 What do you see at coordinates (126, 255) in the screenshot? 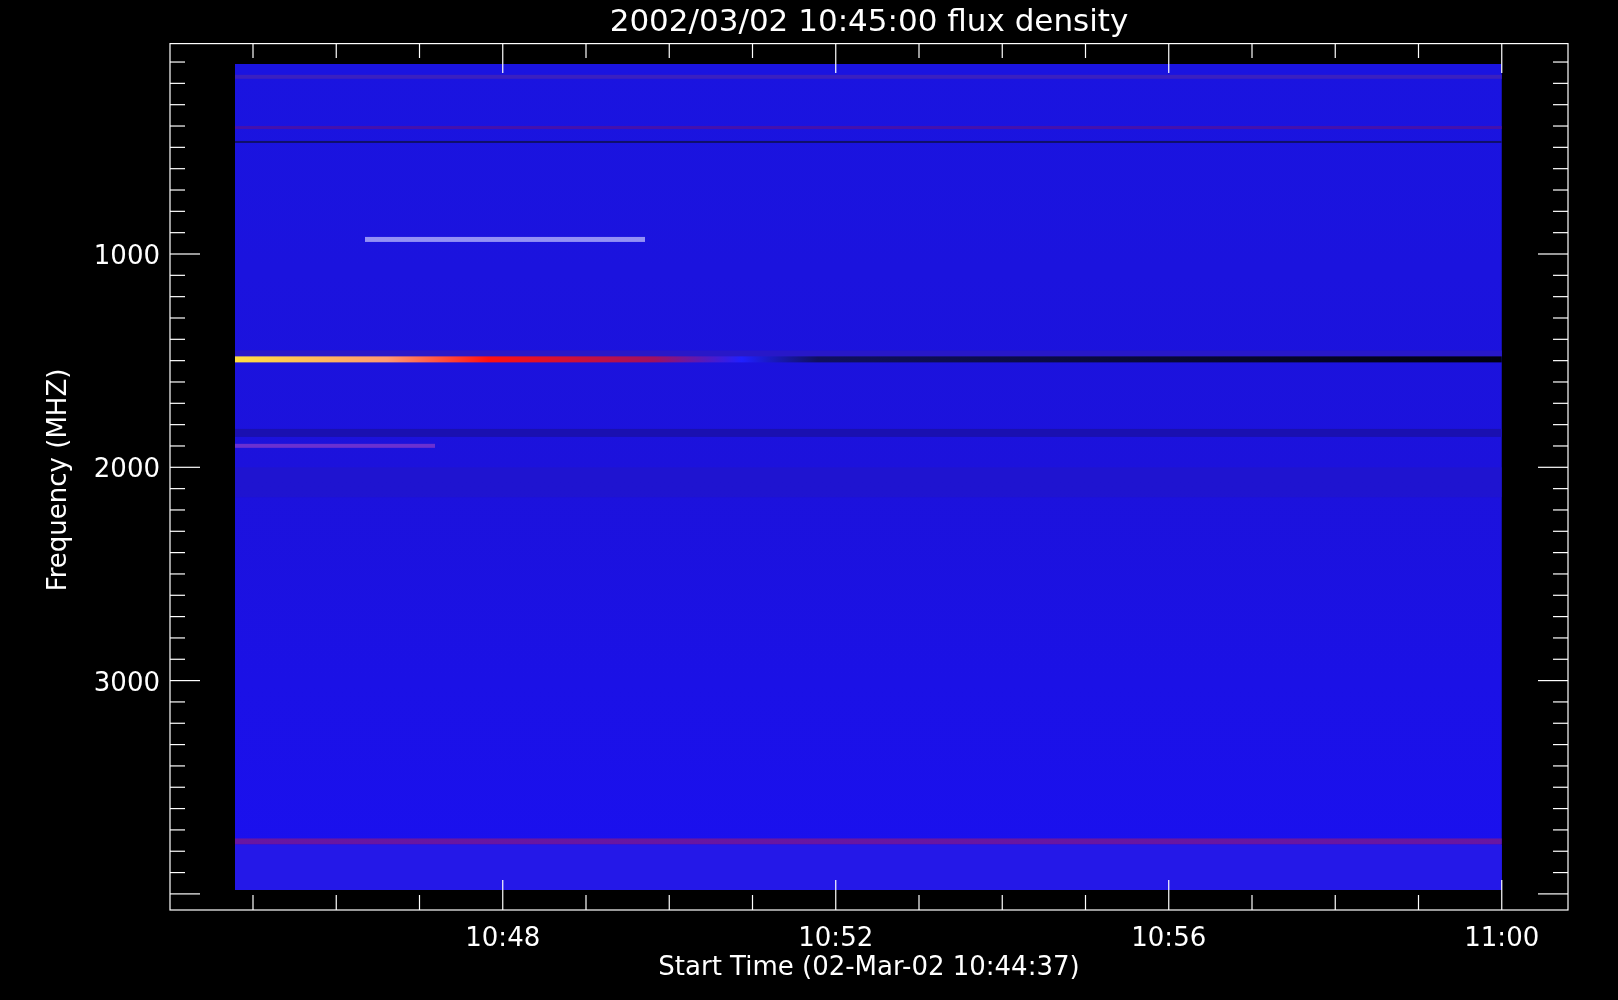
I see `tick-label: 1000` at bounding box center [126, 255].